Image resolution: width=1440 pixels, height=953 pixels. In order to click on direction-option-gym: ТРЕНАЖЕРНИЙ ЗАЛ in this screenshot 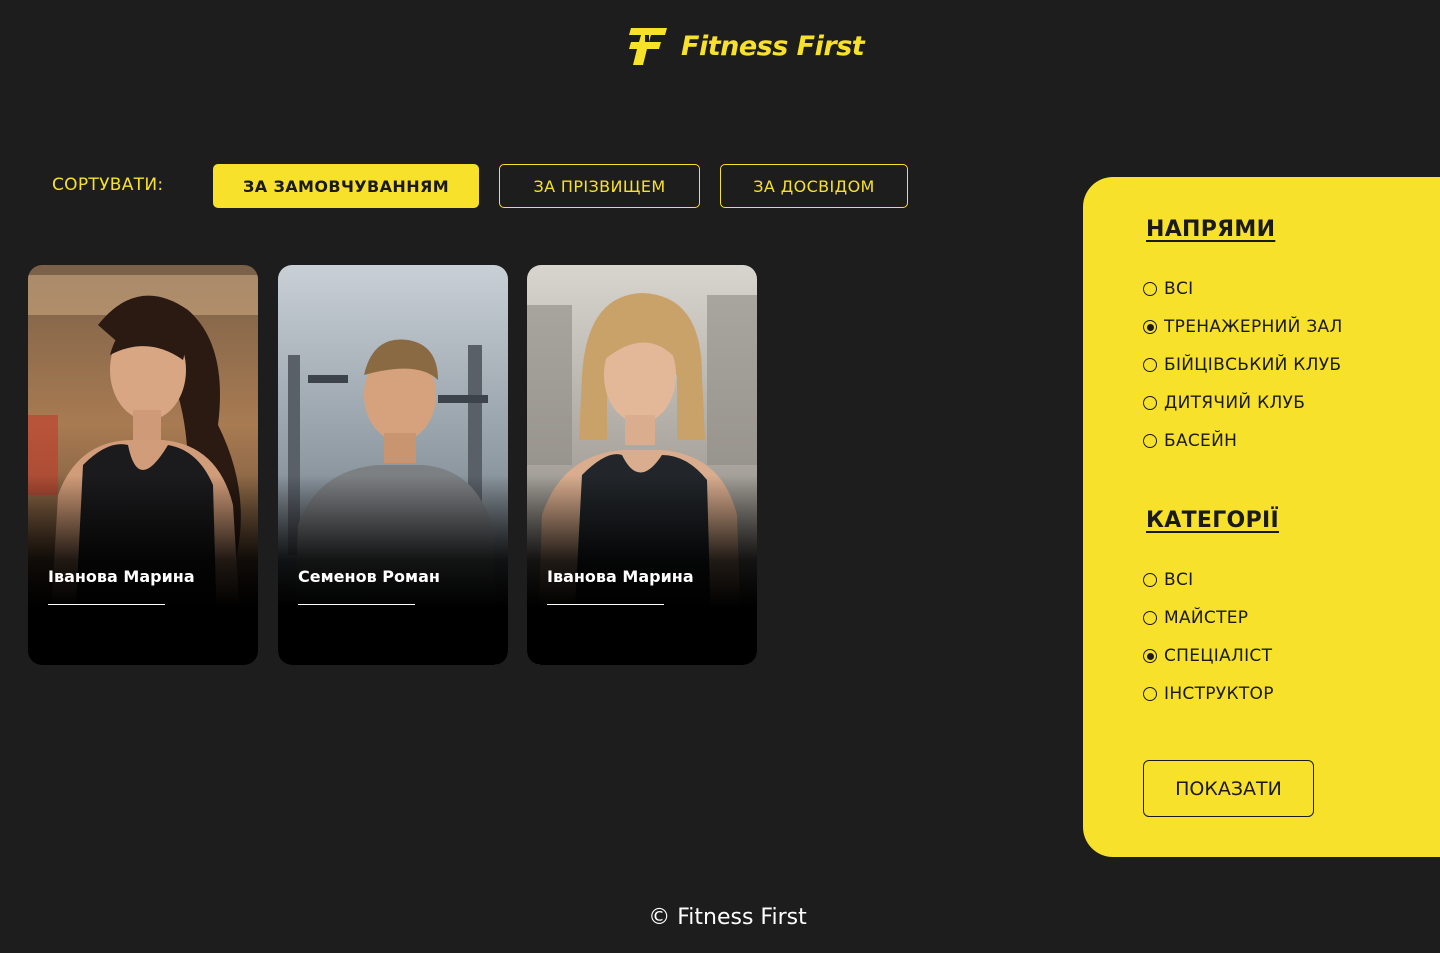, I will do `click(1243, 327)`.